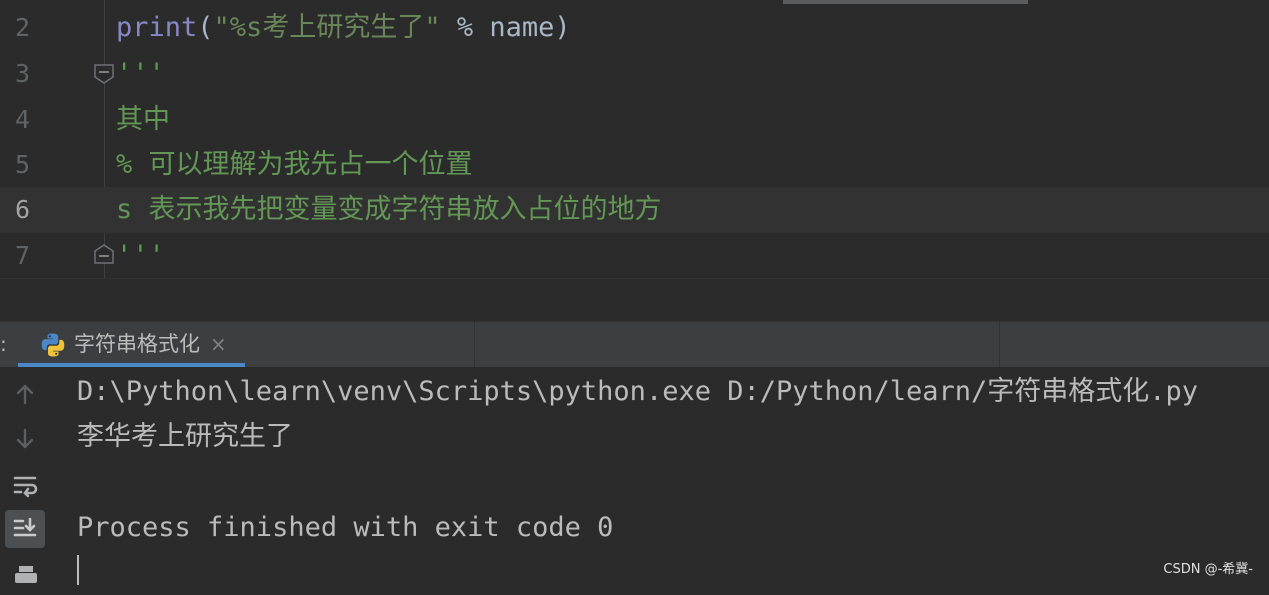 Image resolution: width=1269 pixels, height=595 pixels. What do you see at coordinates (137, 344) in the screenshot?
I see `run-tab-label: 字符串格式化` at bounding box center [137, 344].